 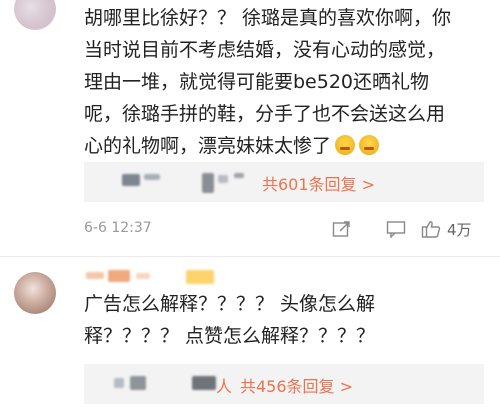 I want to click on reply-count-text: 共456条回复 >, so click(x=297, y=386).